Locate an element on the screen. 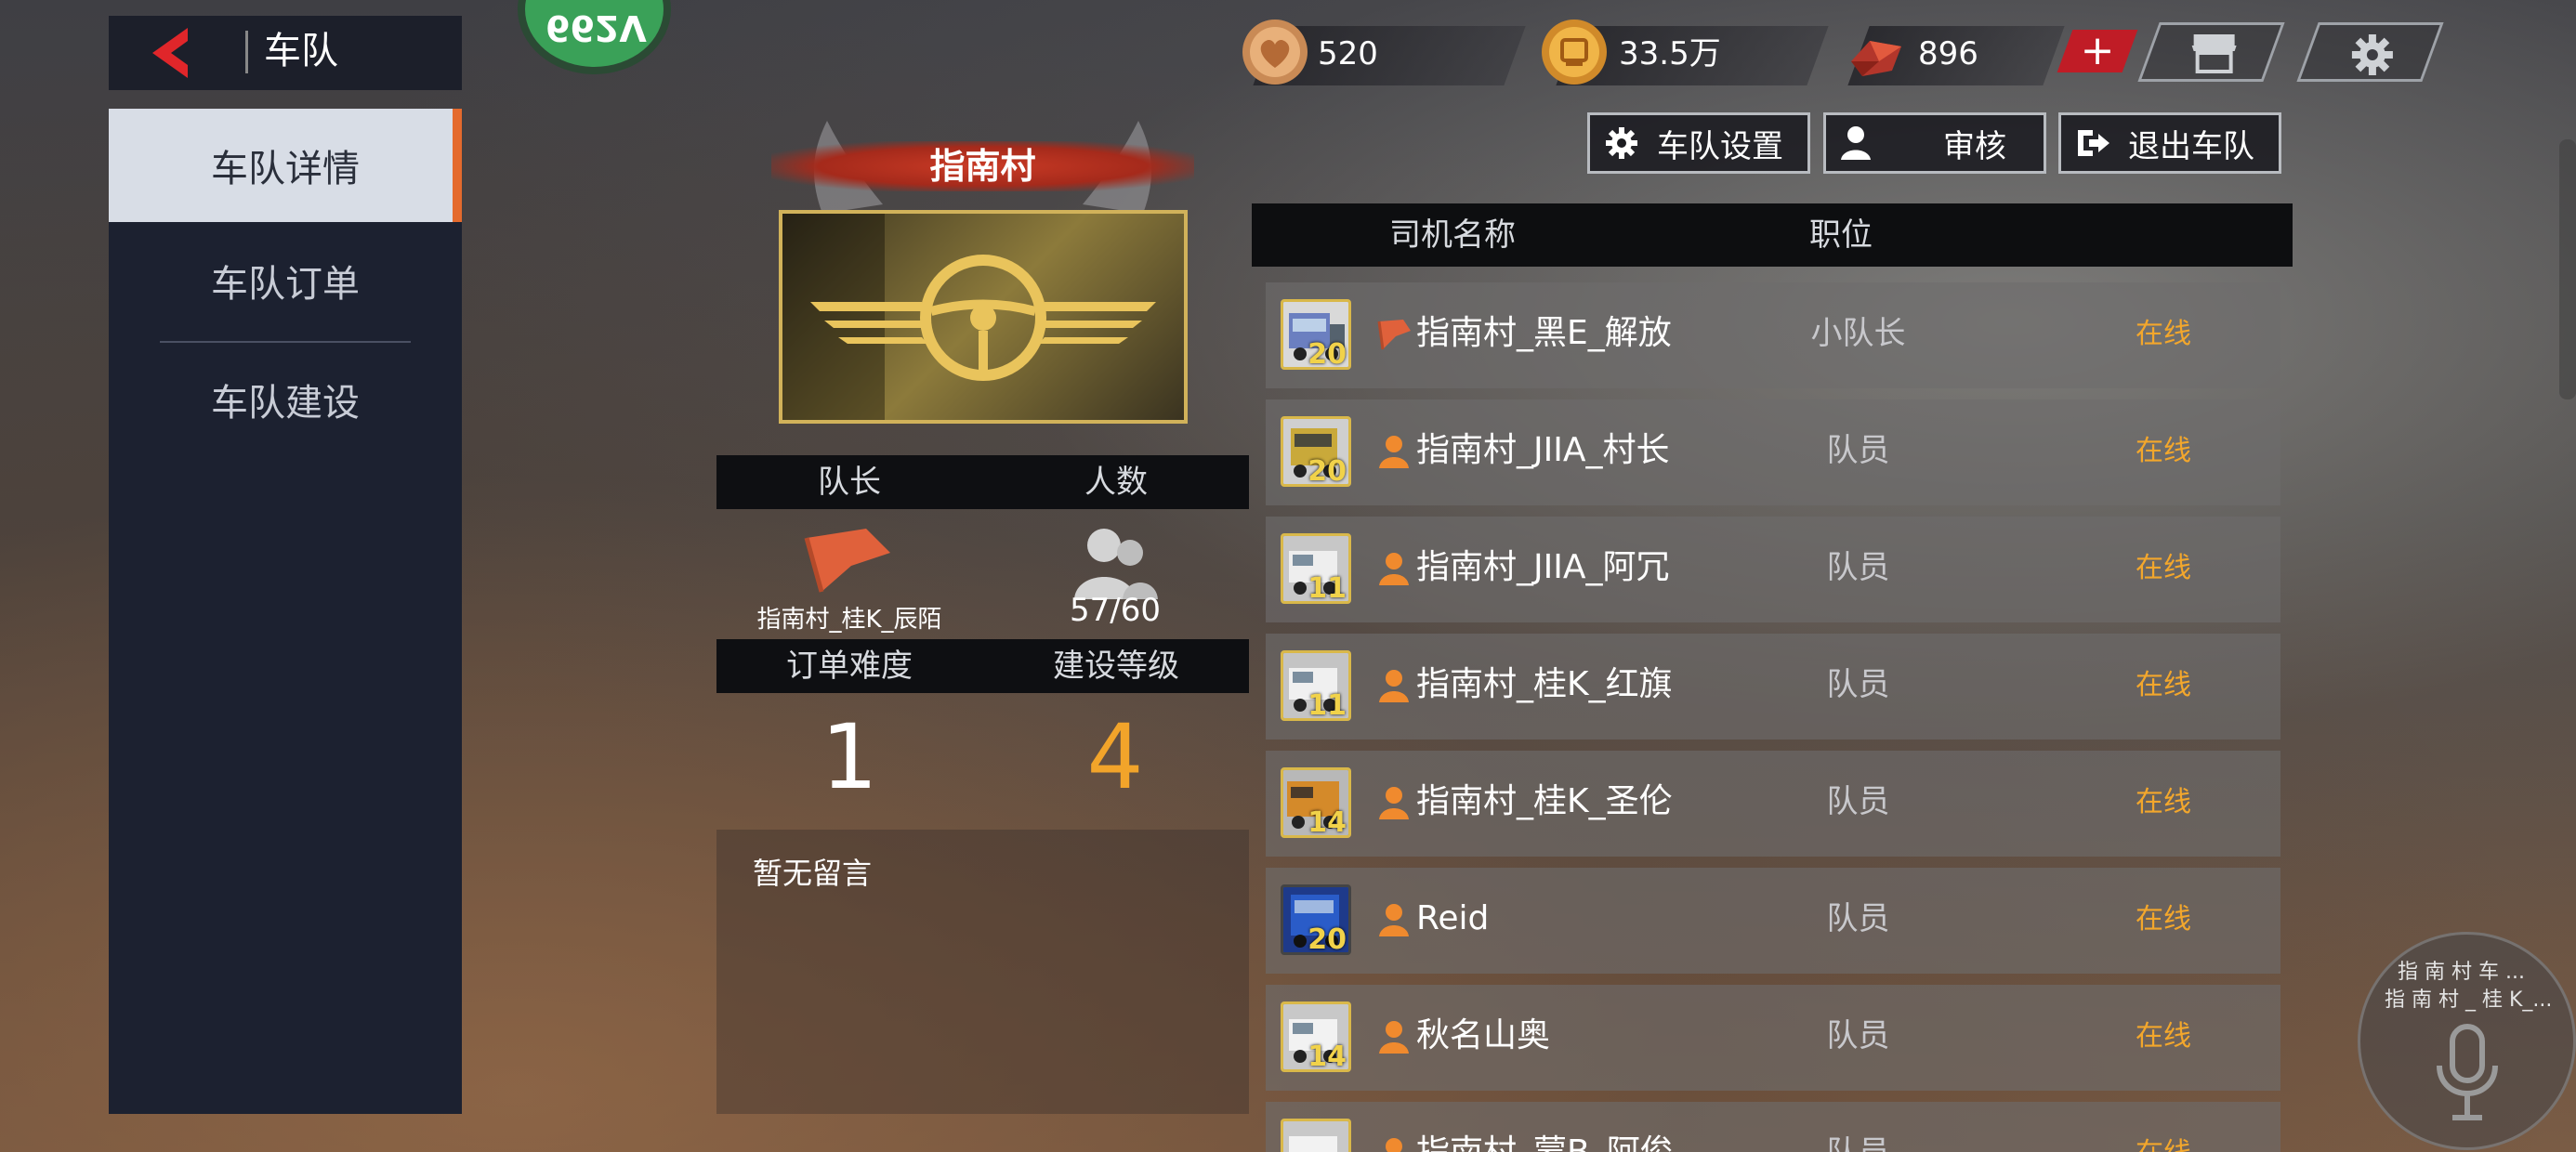 This screenshot has height=1152, width=2576. microphone-icon is located at coordinates (2467, 1072).